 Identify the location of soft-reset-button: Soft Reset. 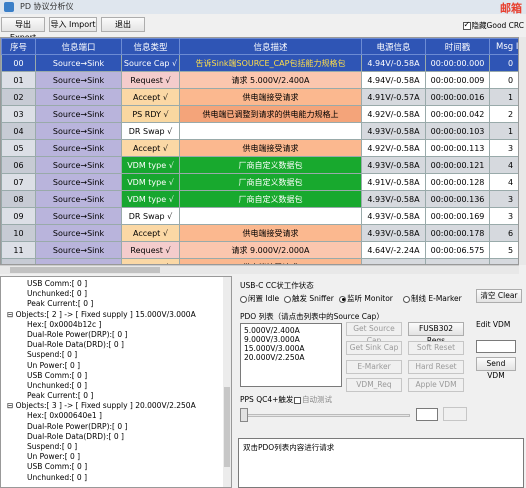
(436, 348).